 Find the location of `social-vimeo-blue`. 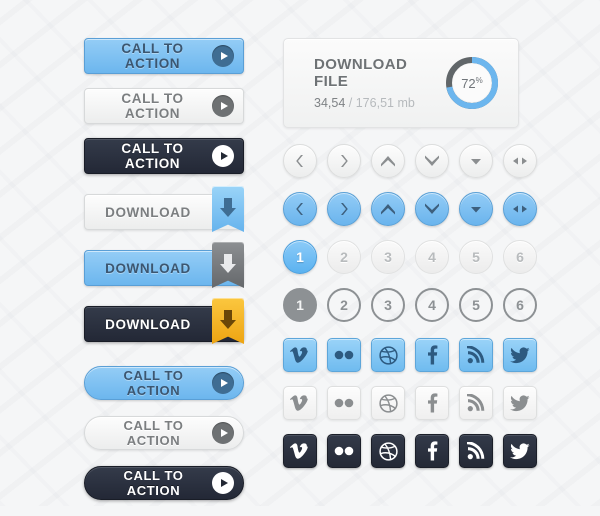

social-vimeo-blue is located at coordinates (300, 355).